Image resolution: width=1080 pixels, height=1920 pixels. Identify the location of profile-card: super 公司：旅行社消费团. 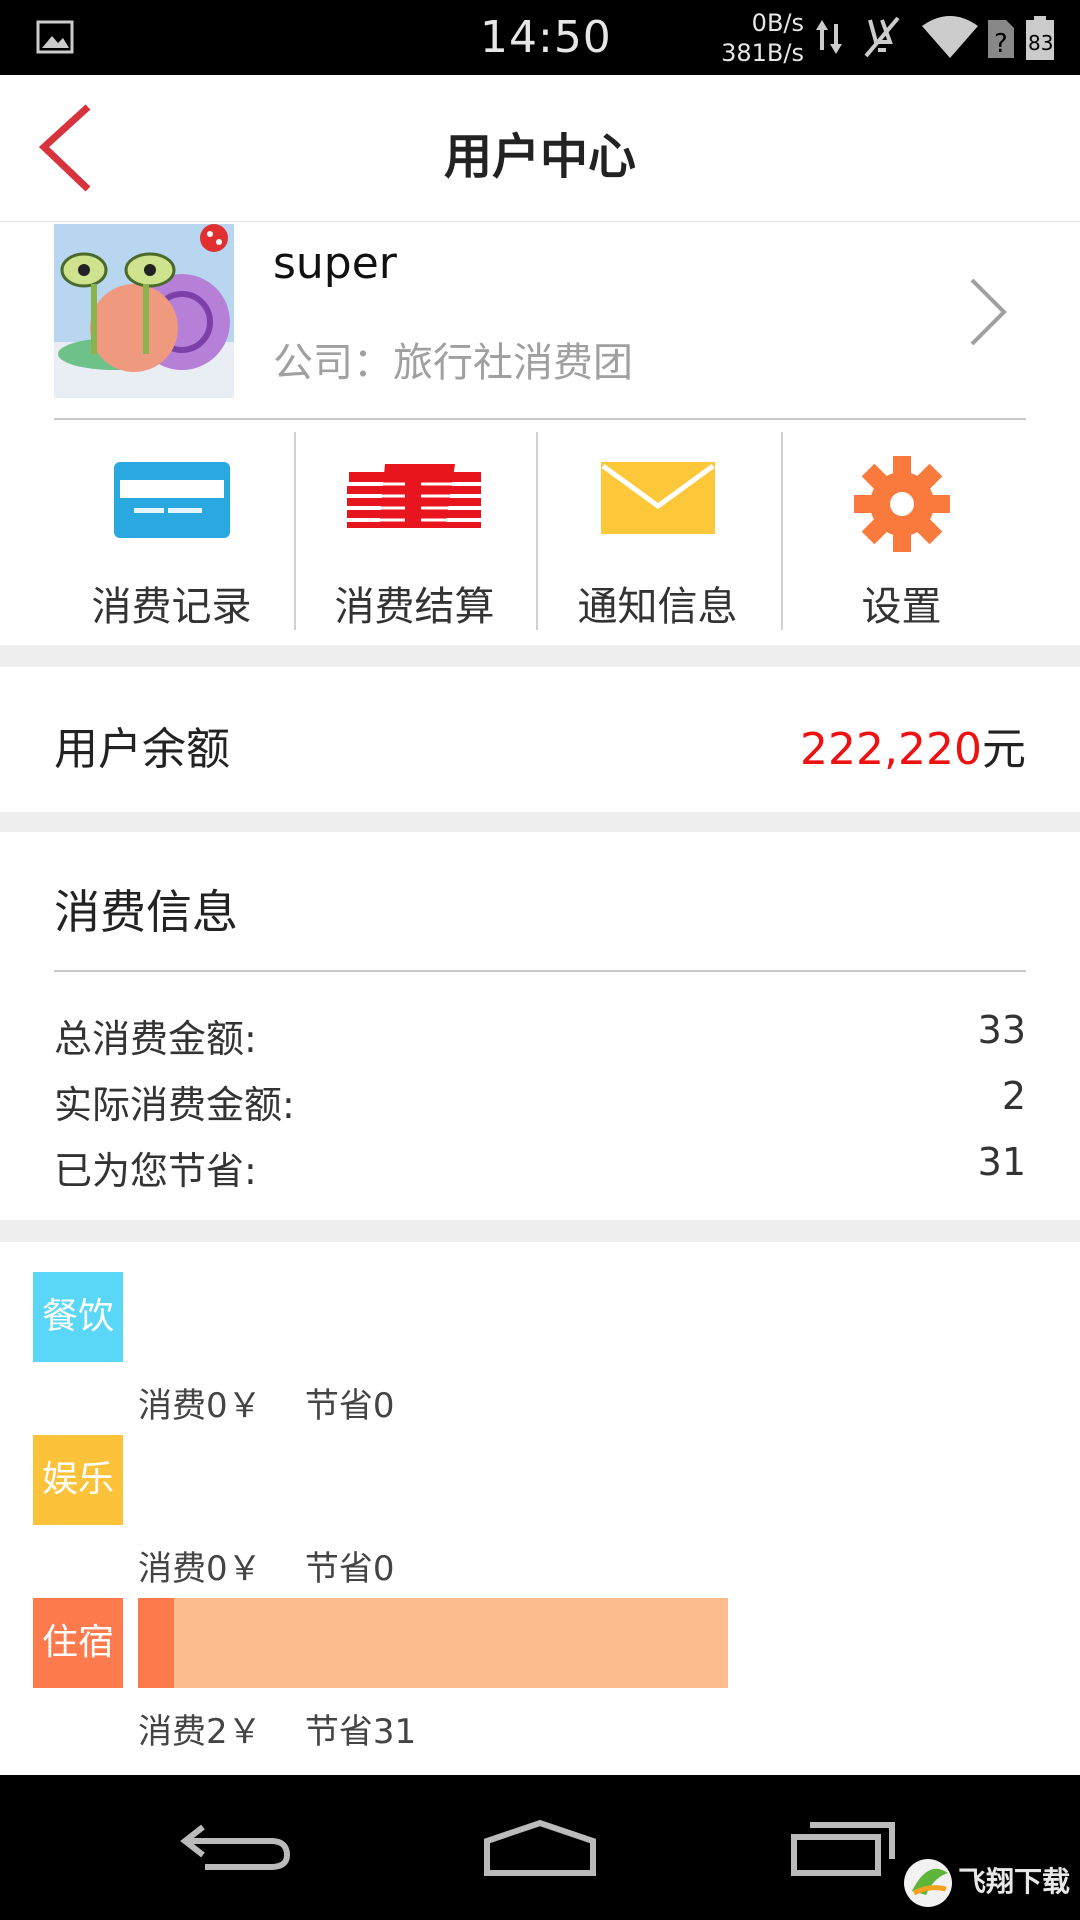
(540, 321).